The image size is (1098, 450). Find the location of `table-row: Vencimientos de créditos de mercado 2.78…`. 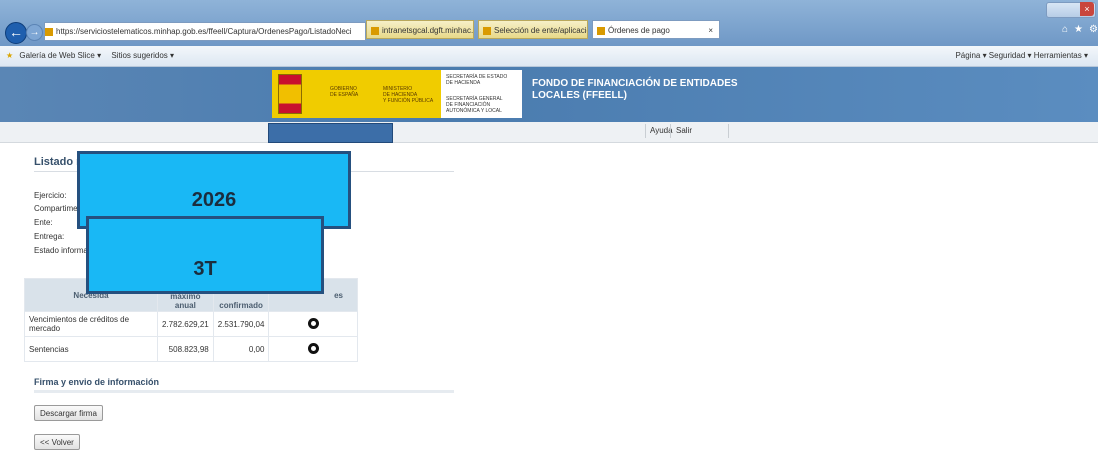

table-row: Vencimientos de créditos de mercado 2.78… is located at coordinates (191, 324).